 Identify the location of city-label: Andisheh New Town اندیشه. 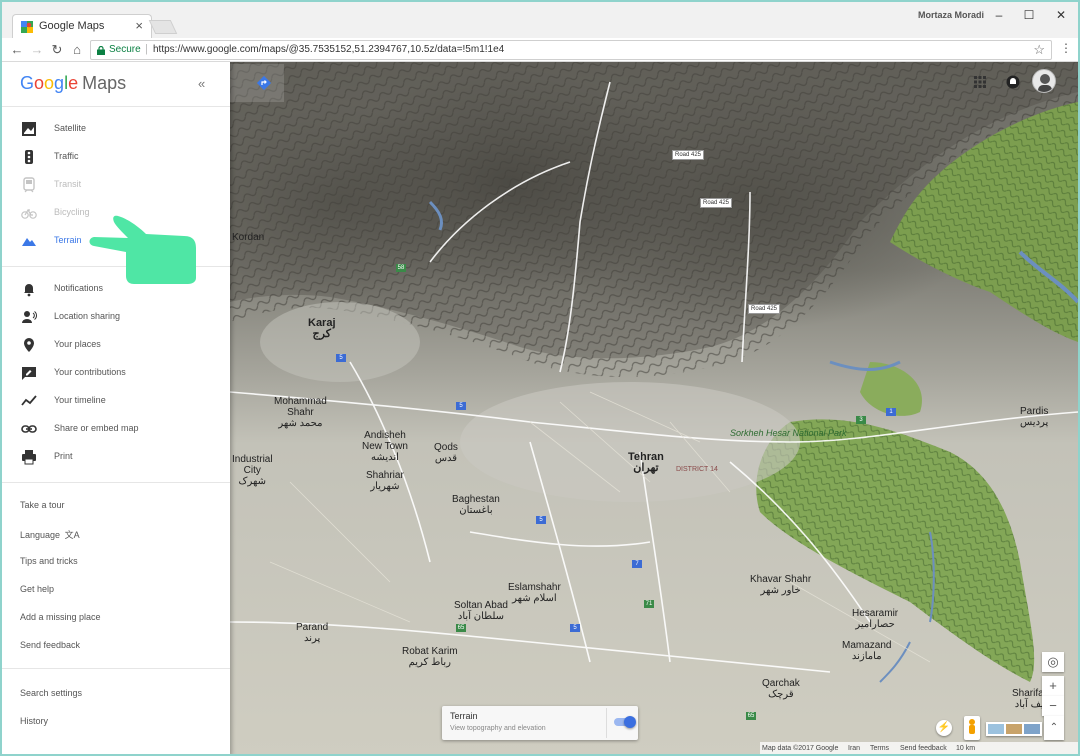
(385, 446).